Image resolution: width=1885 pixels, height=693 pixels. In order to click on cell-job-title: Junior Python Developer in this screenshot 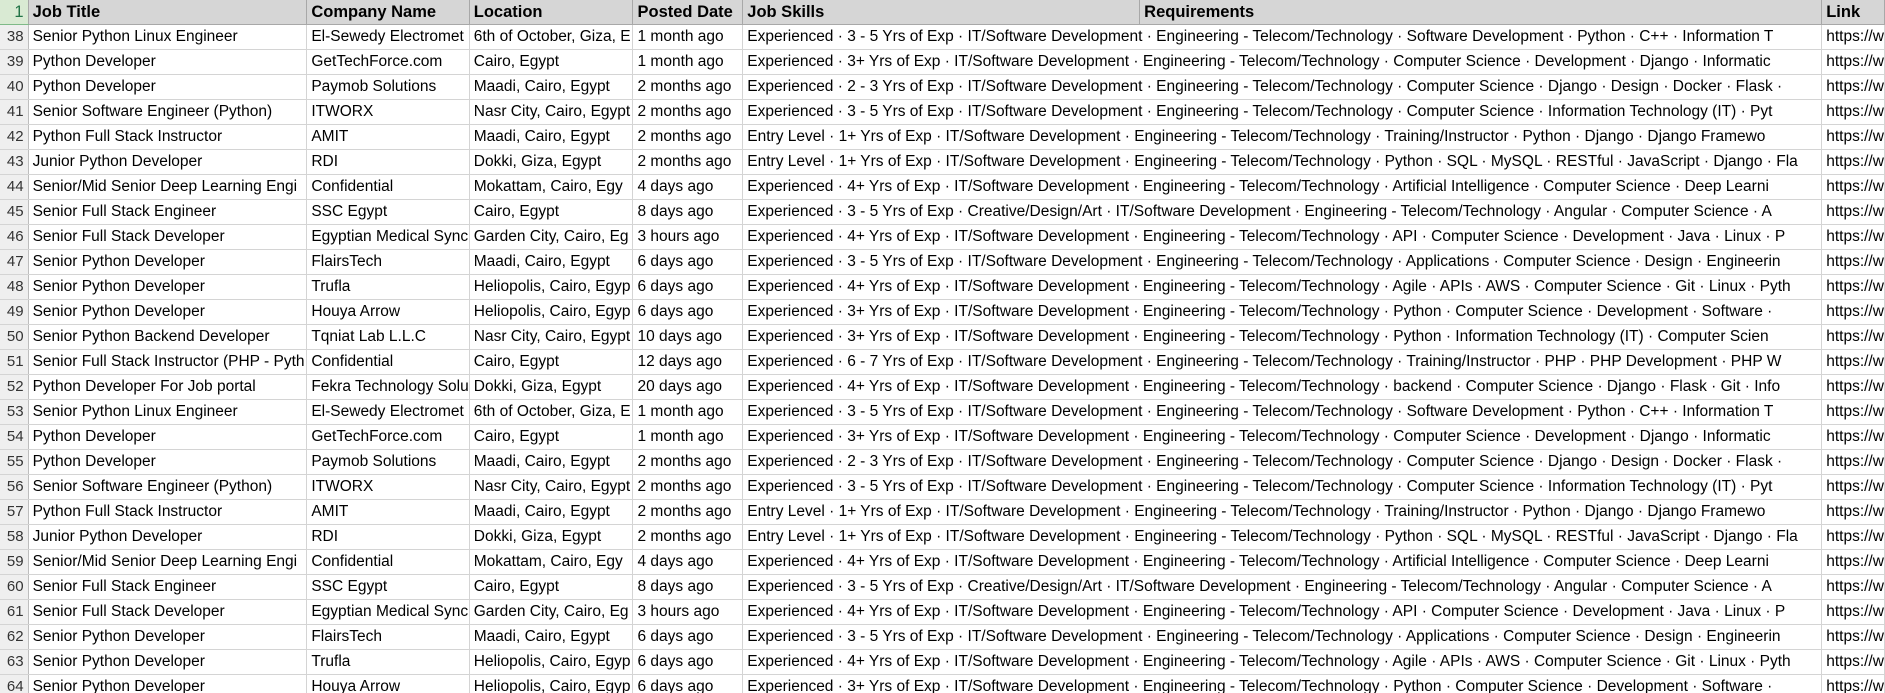, I will do `click(168, 162)`.